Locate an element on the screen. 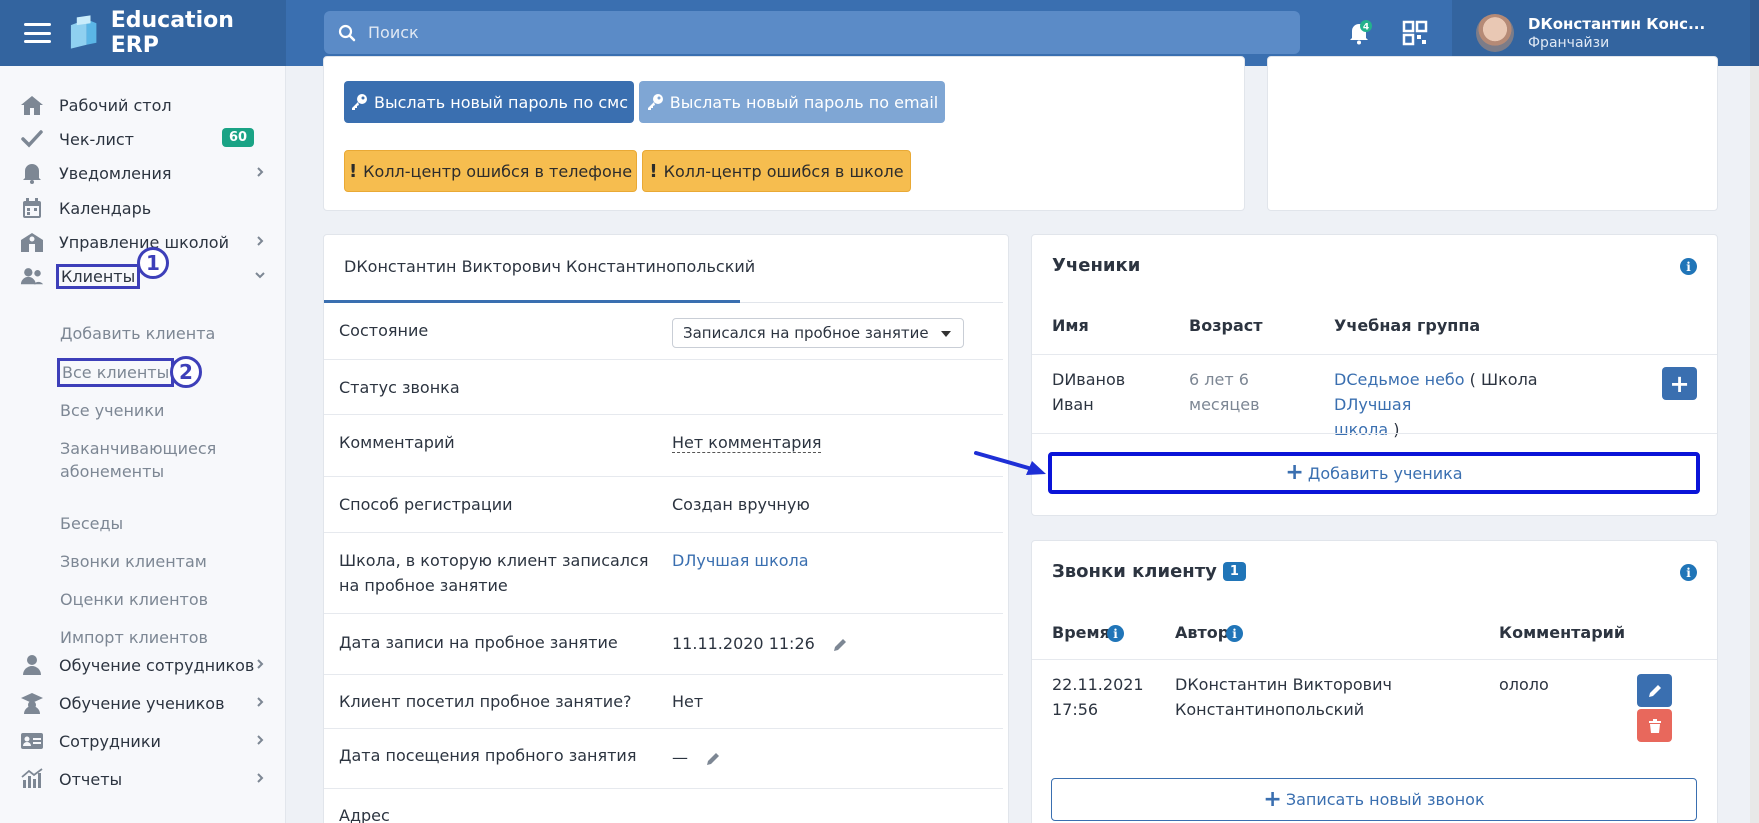 Image resolution: width=1759 pixels, height=823 pixels. add-student-button: + Добавить ученика is located at coordinates (1374, 473).